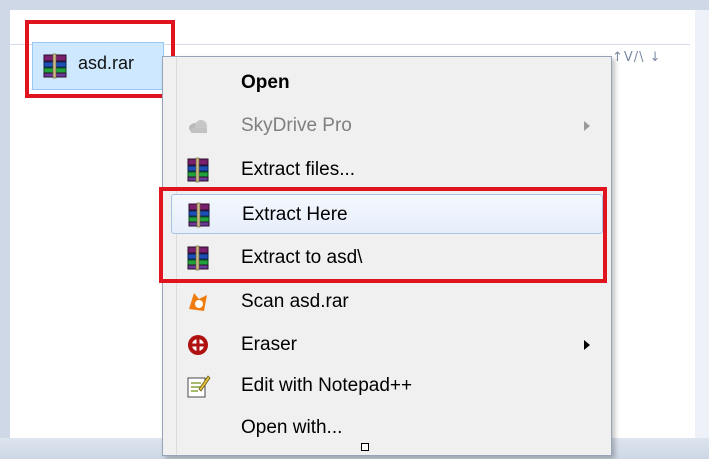 The image size is (709, 459). What do you see at coordinates (198, 170) in the screenshot?
I see `winrar-icon` at bounding box center [198, 170].